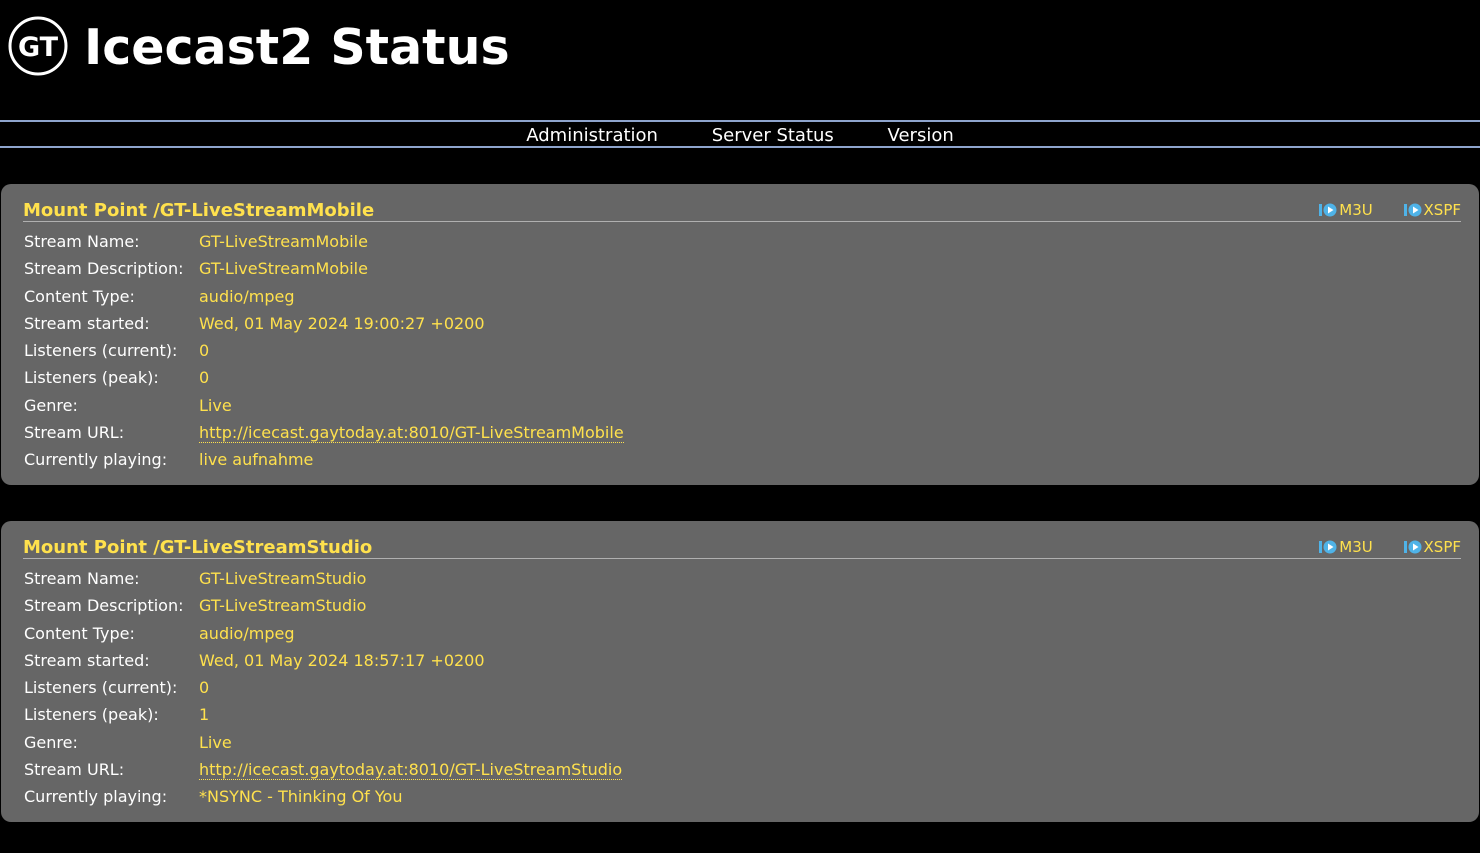 The image size is (1480, 853). What do you see at coordinates (921, 136) in the screenshot?
I see `nav-version: Version` at bounding box center [921, 136].